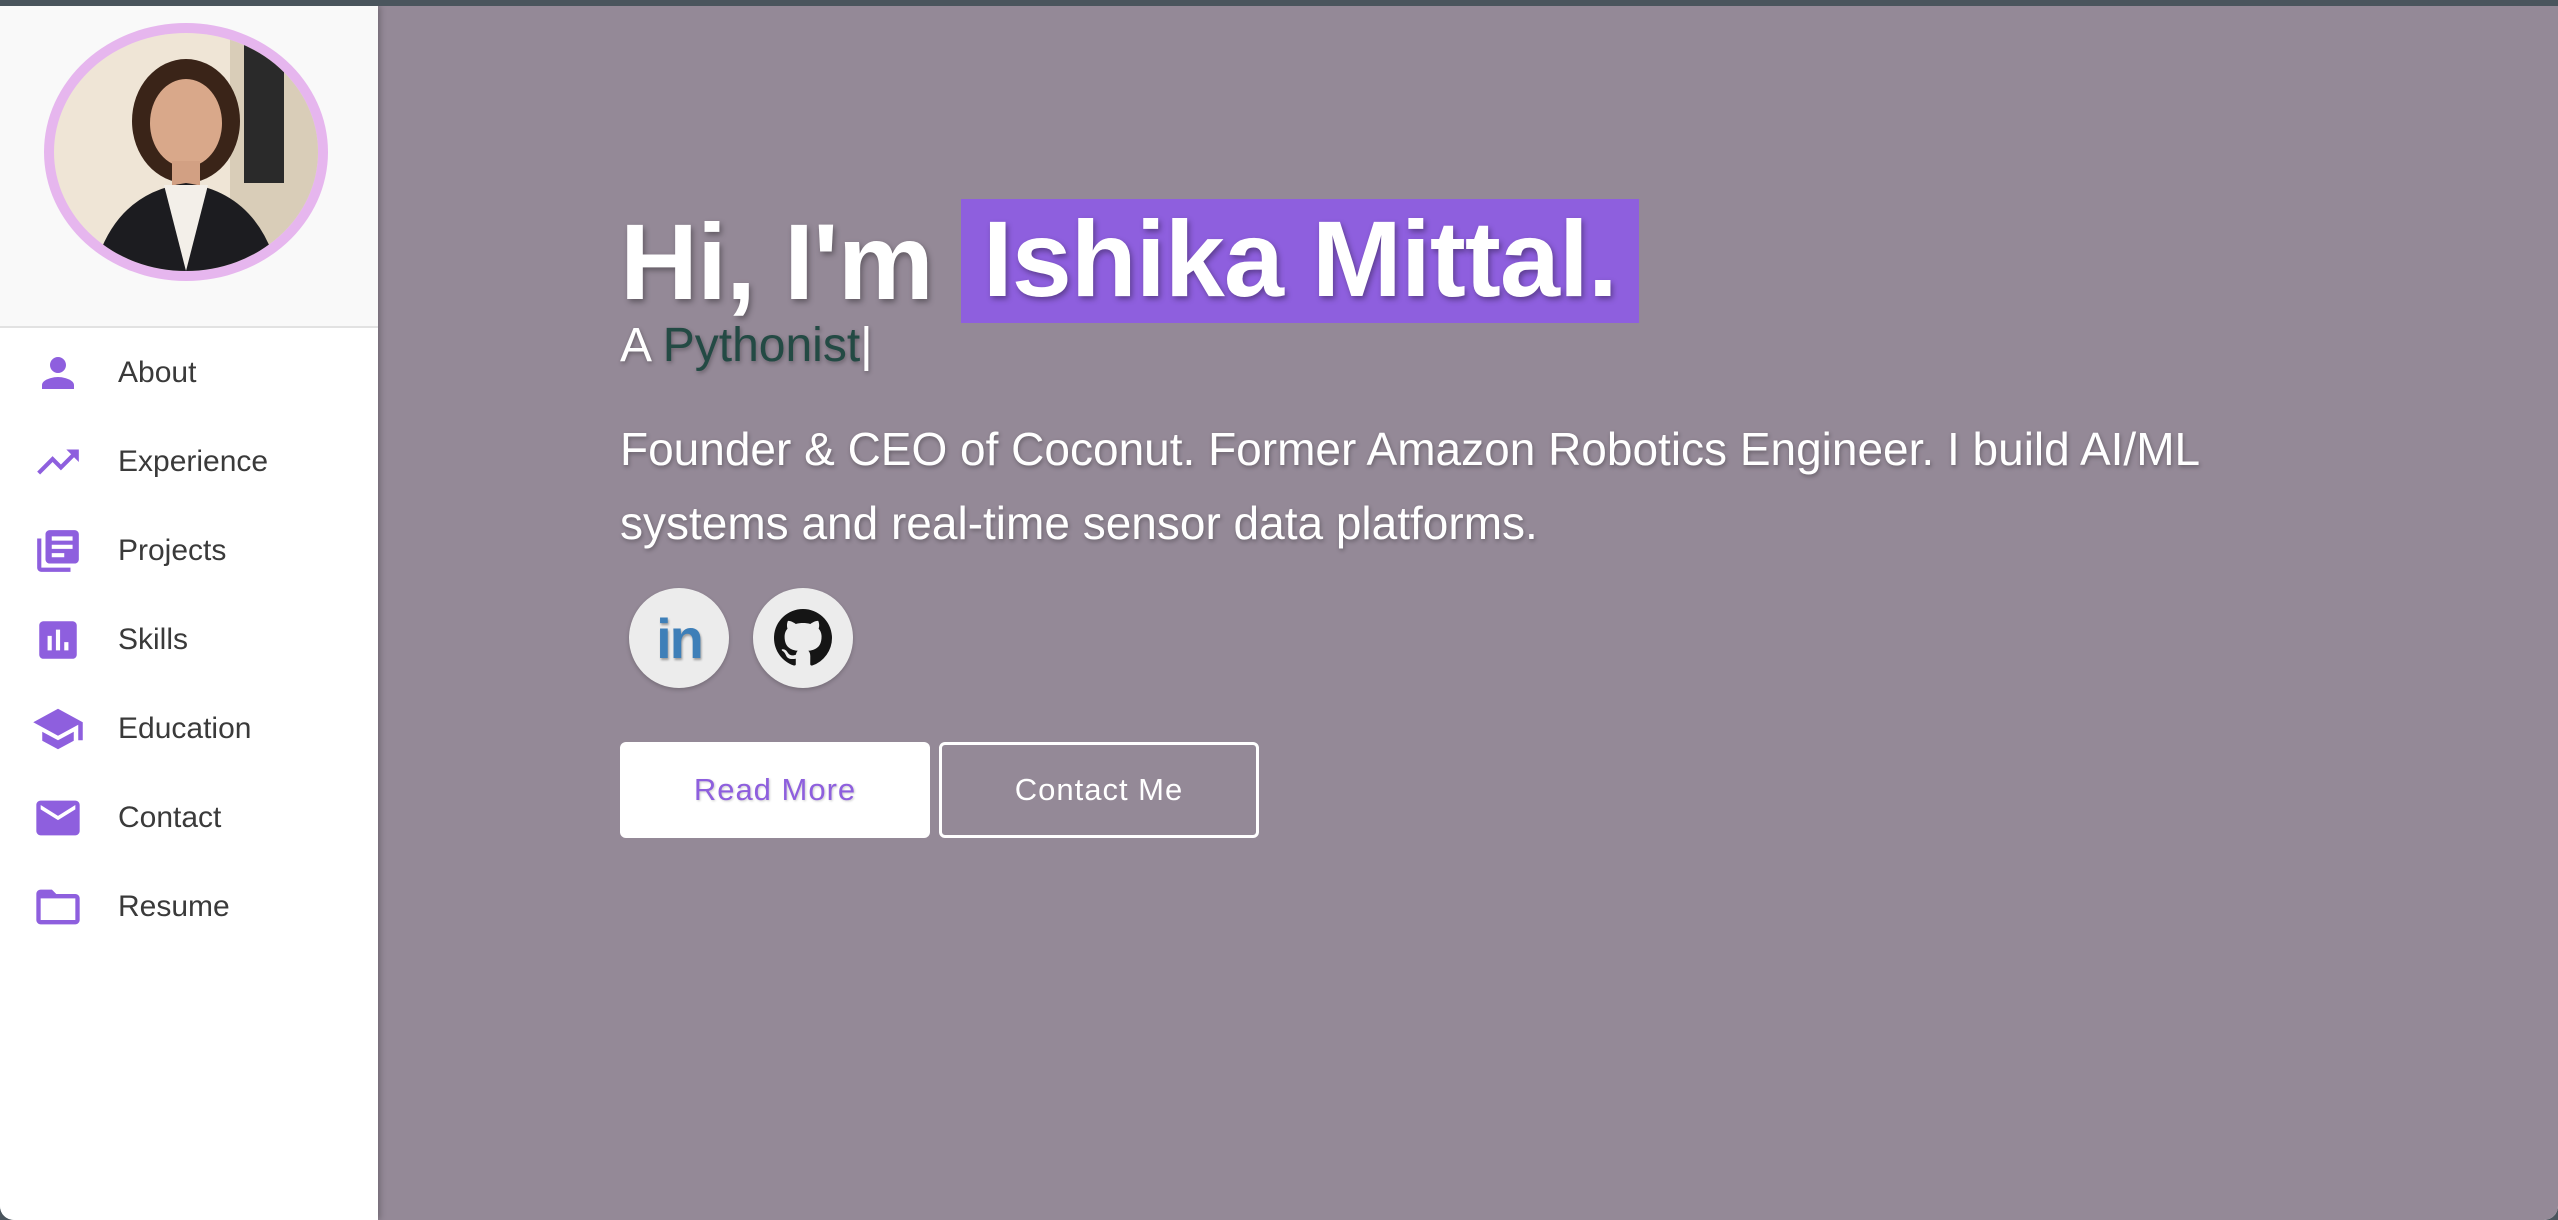 The image size is (2558, 1220). Describe the element at coordinates (635, 345) in the screenshot. I see `tagline-prefix: A` at that location.